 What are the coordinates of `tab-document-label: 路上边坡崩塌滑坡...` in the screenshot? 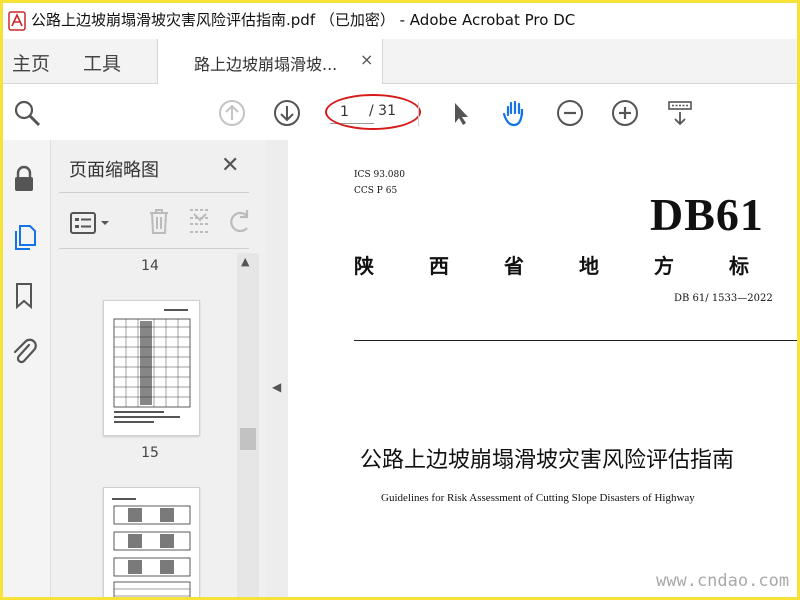 It's located at (266, 64).